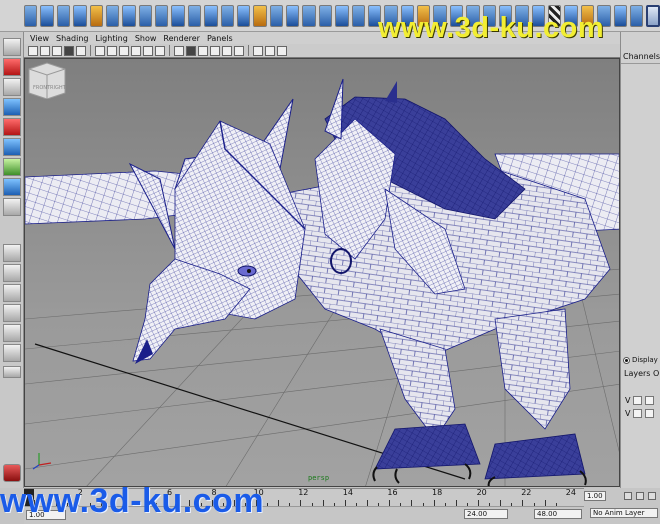 Image resolution: width=660 pixels, height=524 pixels. What do you see at coordinates (358, 15) in the screenshot?
I see `create-polygon-icon` at bounding box center [358, 15].